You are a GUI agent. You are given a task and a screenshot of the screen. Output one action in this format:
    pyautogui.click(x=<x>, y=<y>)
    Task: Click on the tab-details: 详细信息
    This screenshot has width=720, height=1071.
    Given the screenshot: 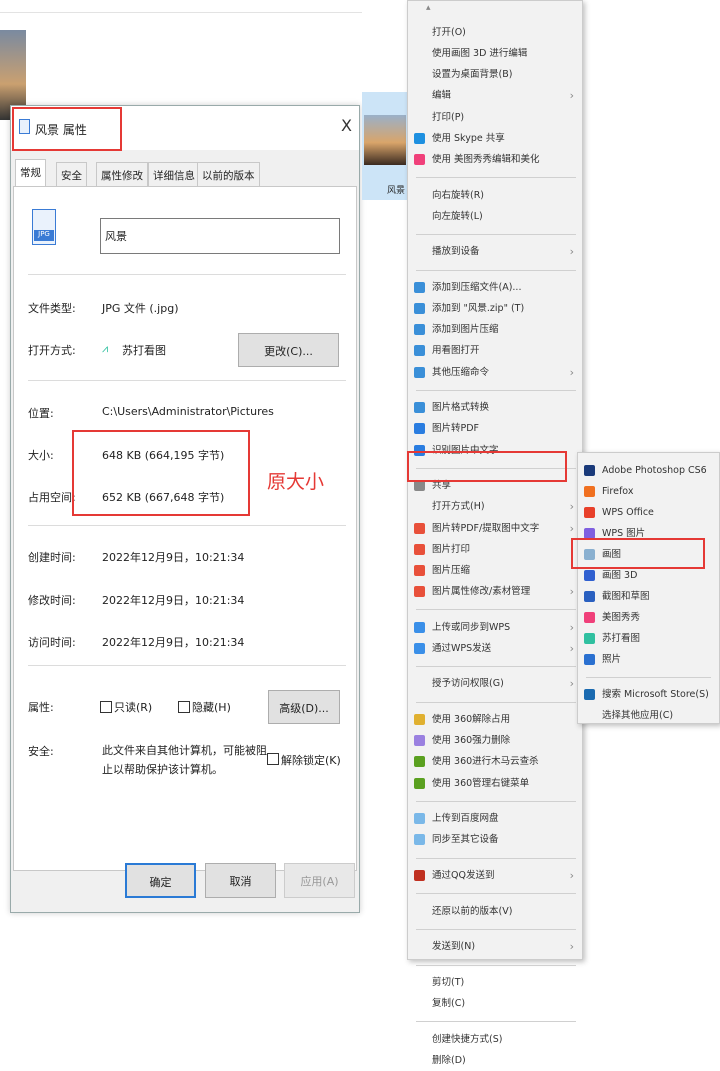 What is the action you would take?
    pyautogui.click(x=174, y=174)
    